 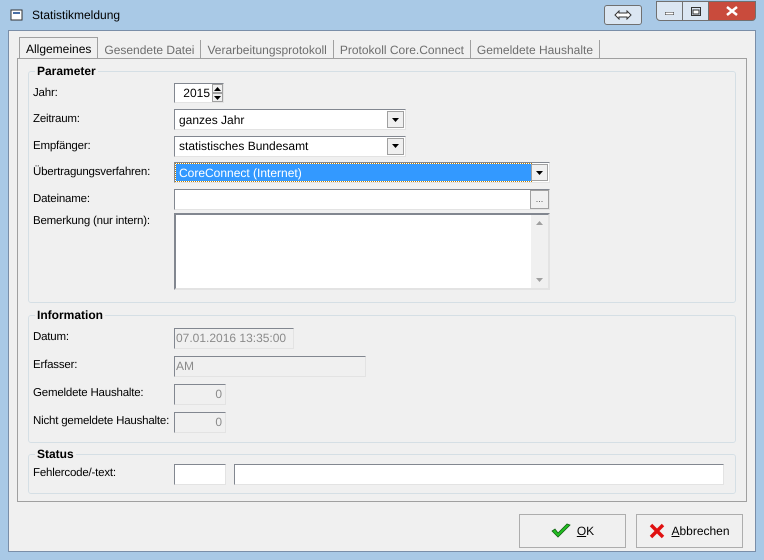 What do you see at coordinates (200, 474) in the screenshot?
I see `error-code-field` at bounding box center [200, 474].